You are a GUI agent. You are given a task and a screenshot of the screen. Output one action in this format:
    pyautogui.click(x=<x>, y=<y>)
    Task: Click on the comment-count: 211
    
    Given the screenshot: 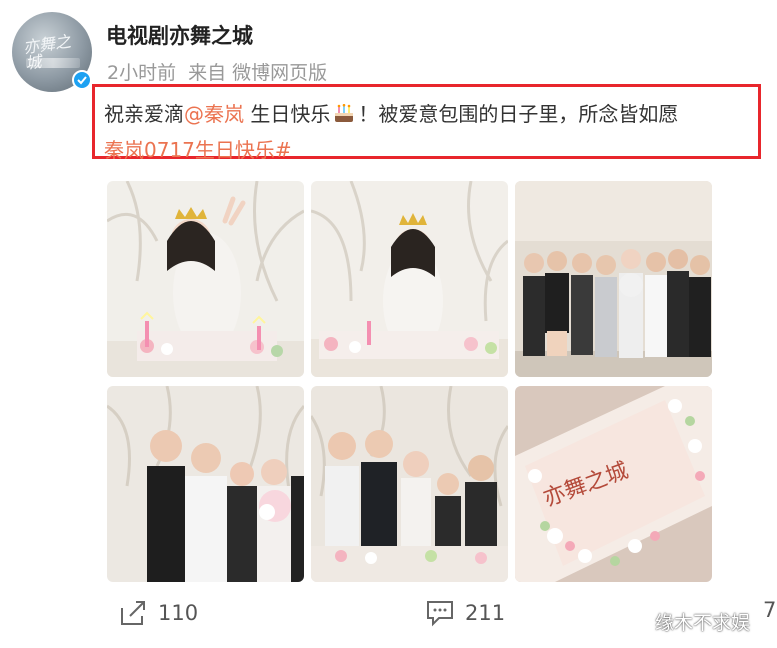 What is the action you would take?
    pyautogui.click(x=485, y=613)
    